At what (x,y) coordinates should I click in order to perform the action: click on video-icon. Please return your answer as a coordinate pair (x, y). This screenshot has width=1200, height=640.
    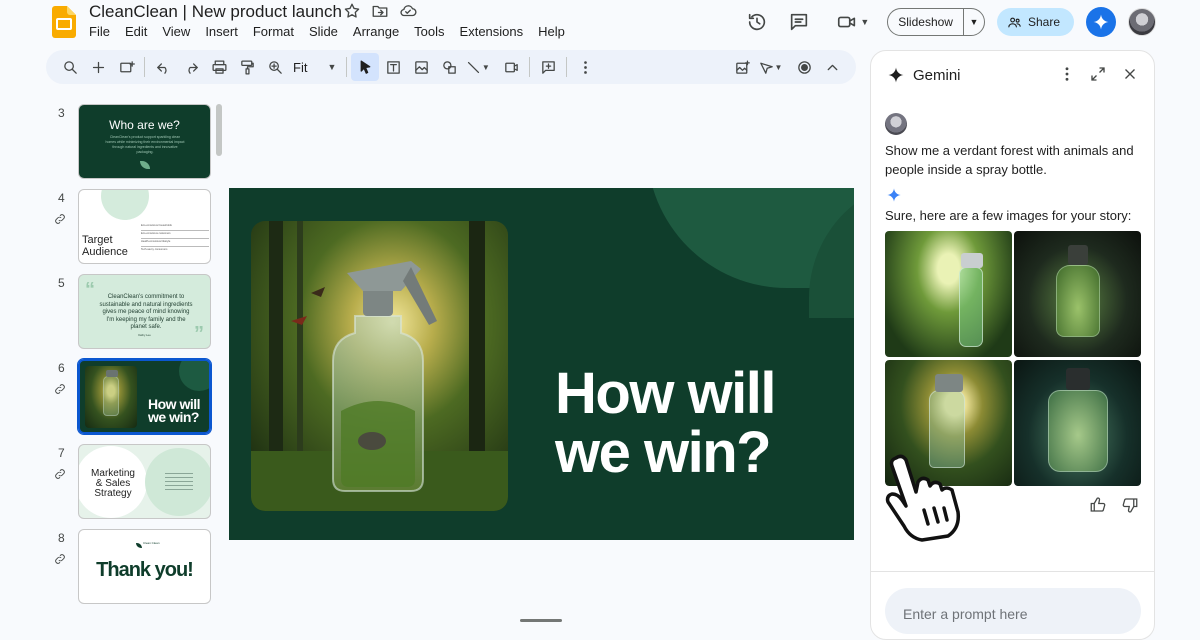
    Looking at the image, I should click on (511, 67).